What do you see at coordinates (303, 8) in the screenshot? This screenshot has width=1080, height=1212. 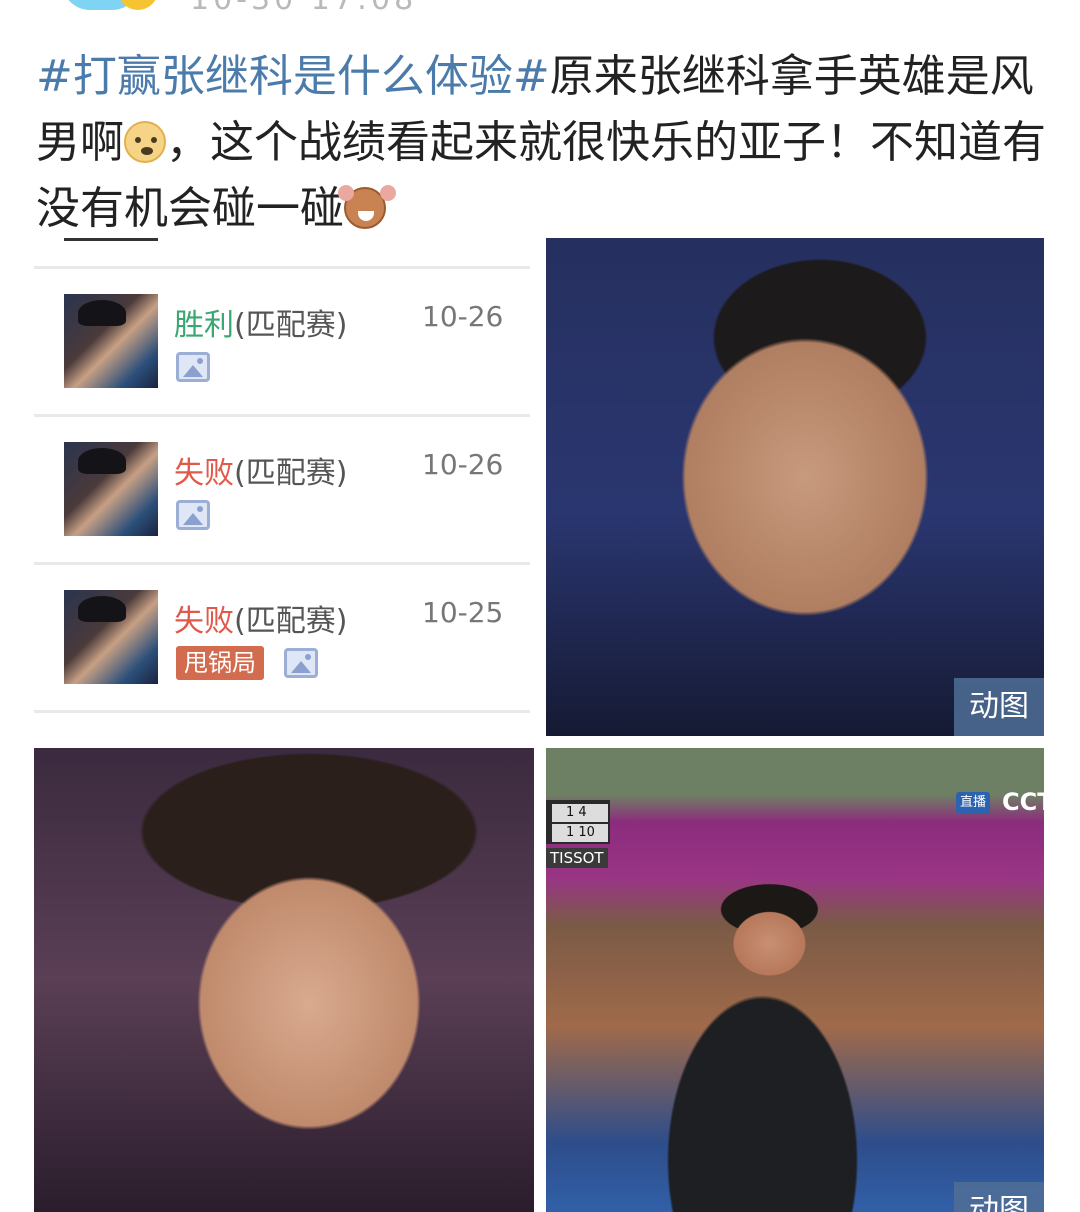 I see `post-timestamp: 10-30 17:08` at bounding box center [303, 8].